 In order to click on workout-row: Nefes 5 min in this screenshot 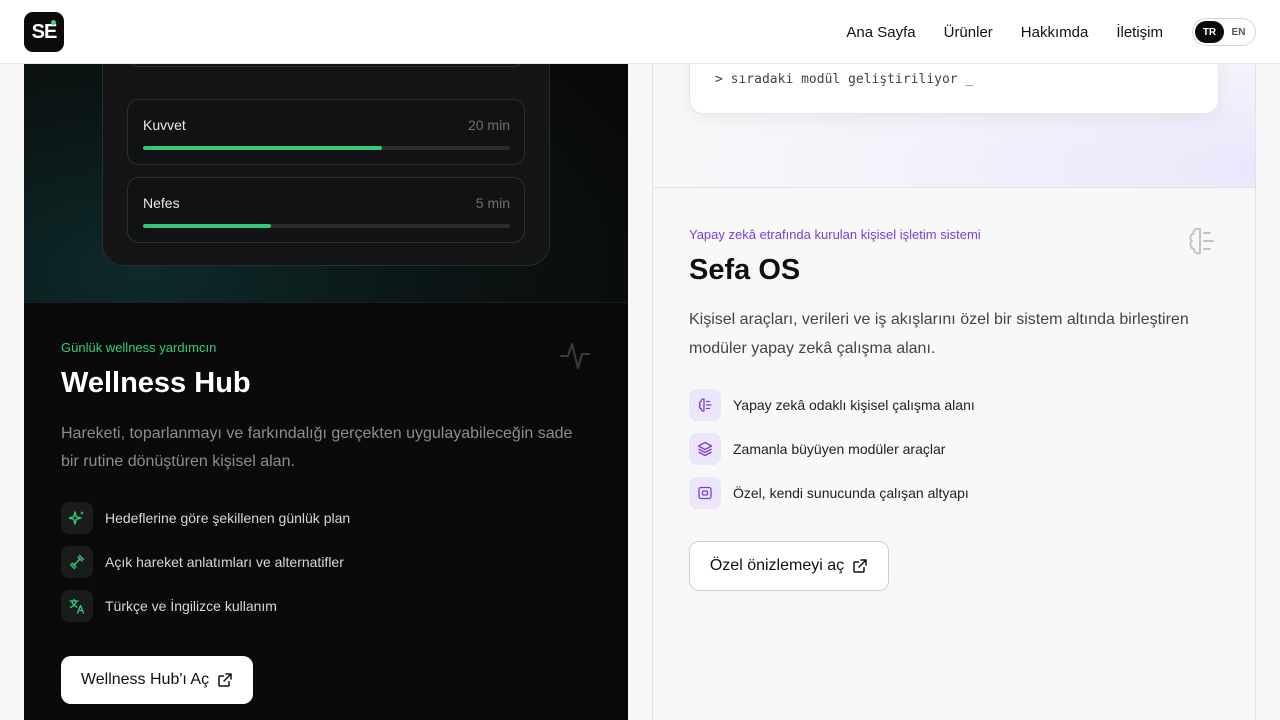, I will do `click(326, 210)`.